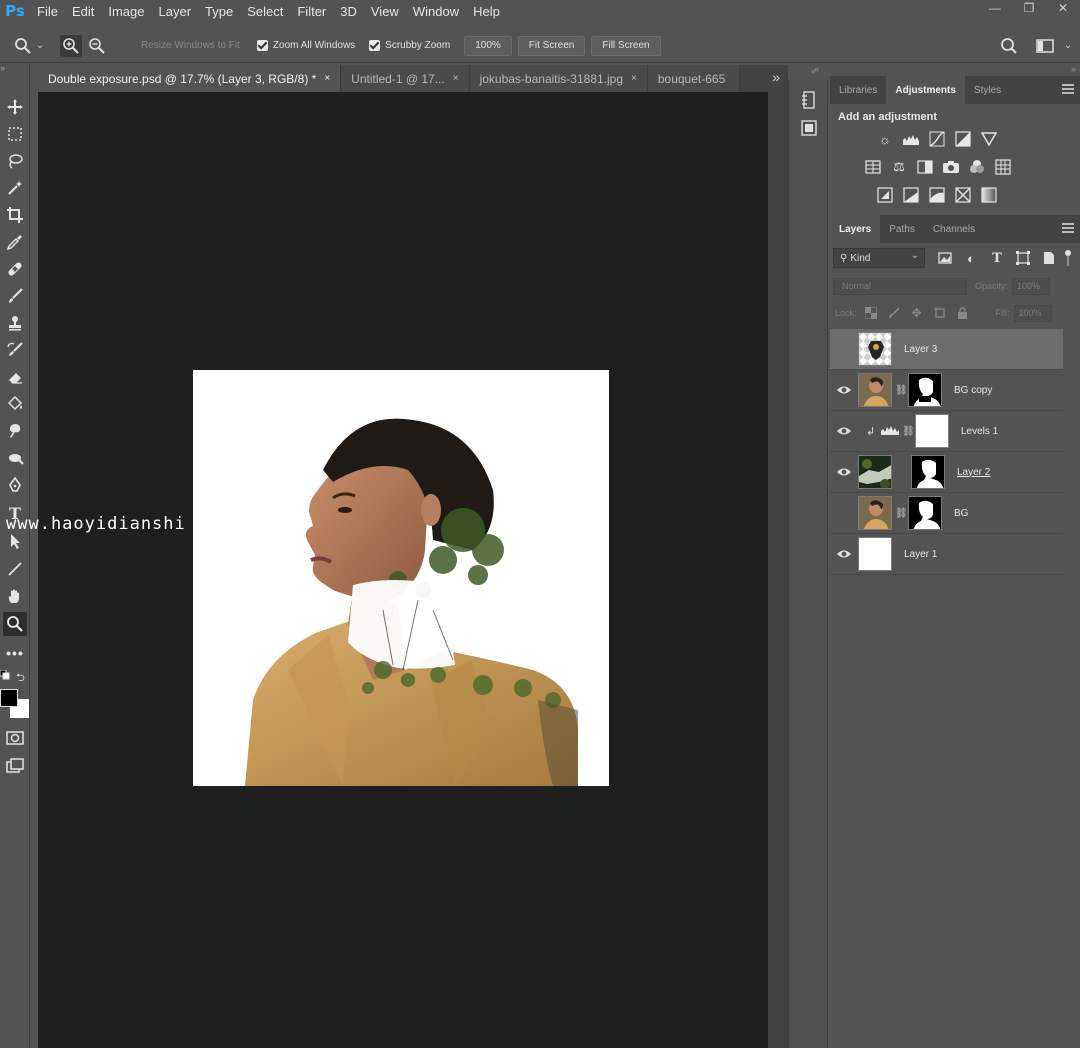 The image size is (1080, 1048). What do you see at coordinates (987, 90) in the screenshot?
I see `tab-styles: Styles` at bounding box center [987, 90].